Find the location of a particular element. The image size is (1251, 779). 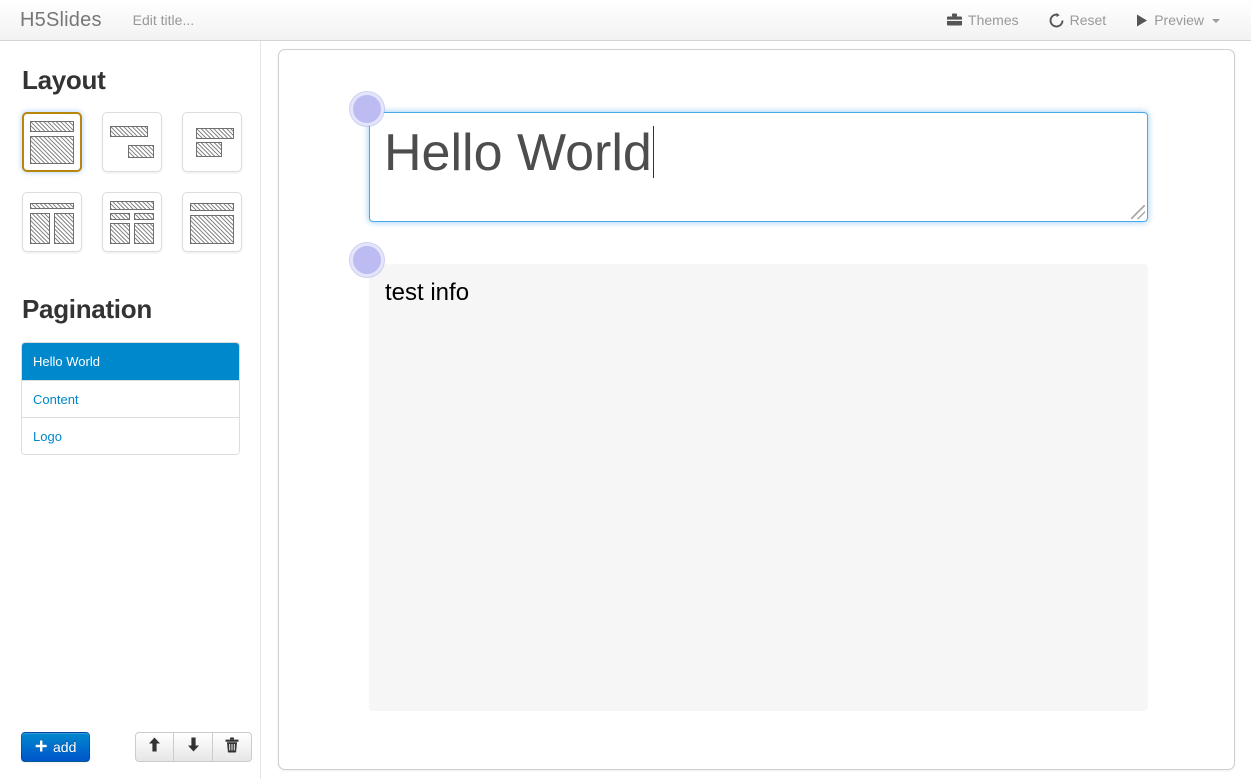

reset-label: Reset is located at coordinates (1088, 19).